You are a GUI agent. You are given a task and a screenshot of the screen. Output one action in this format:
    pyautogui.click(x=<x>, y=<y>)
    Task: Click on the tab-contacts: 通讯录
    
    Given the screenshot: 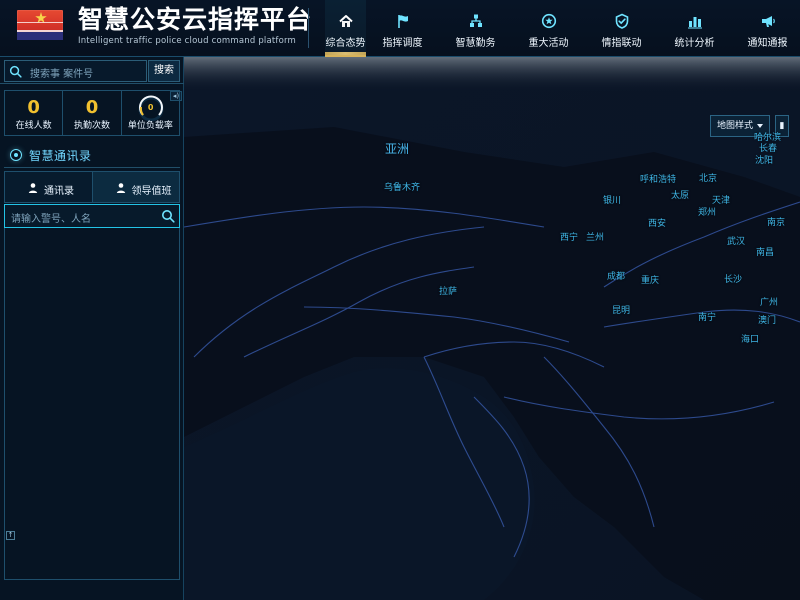 What is the action you would take?
    pyautogui.click(x=49, y=187)
    